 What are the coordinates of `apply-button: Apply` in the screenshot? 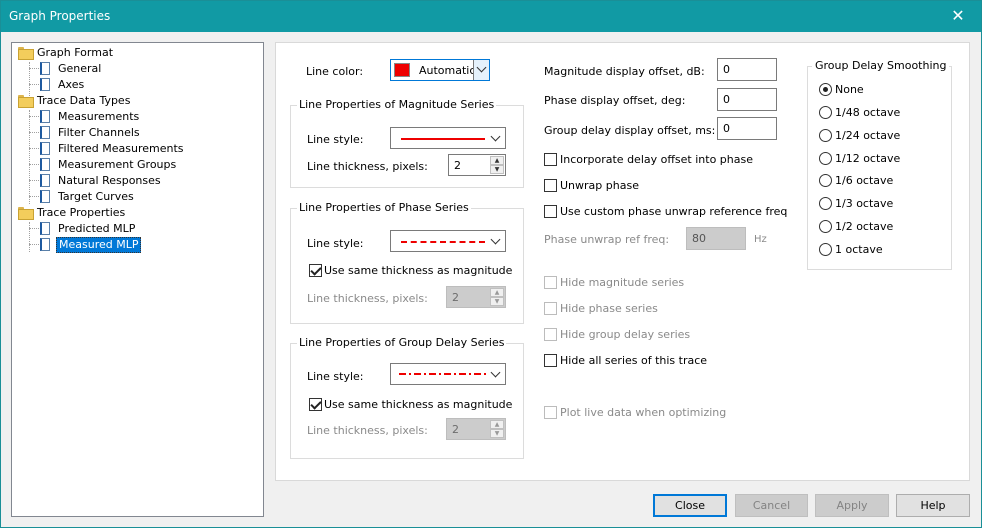 It's located at (852, 505).